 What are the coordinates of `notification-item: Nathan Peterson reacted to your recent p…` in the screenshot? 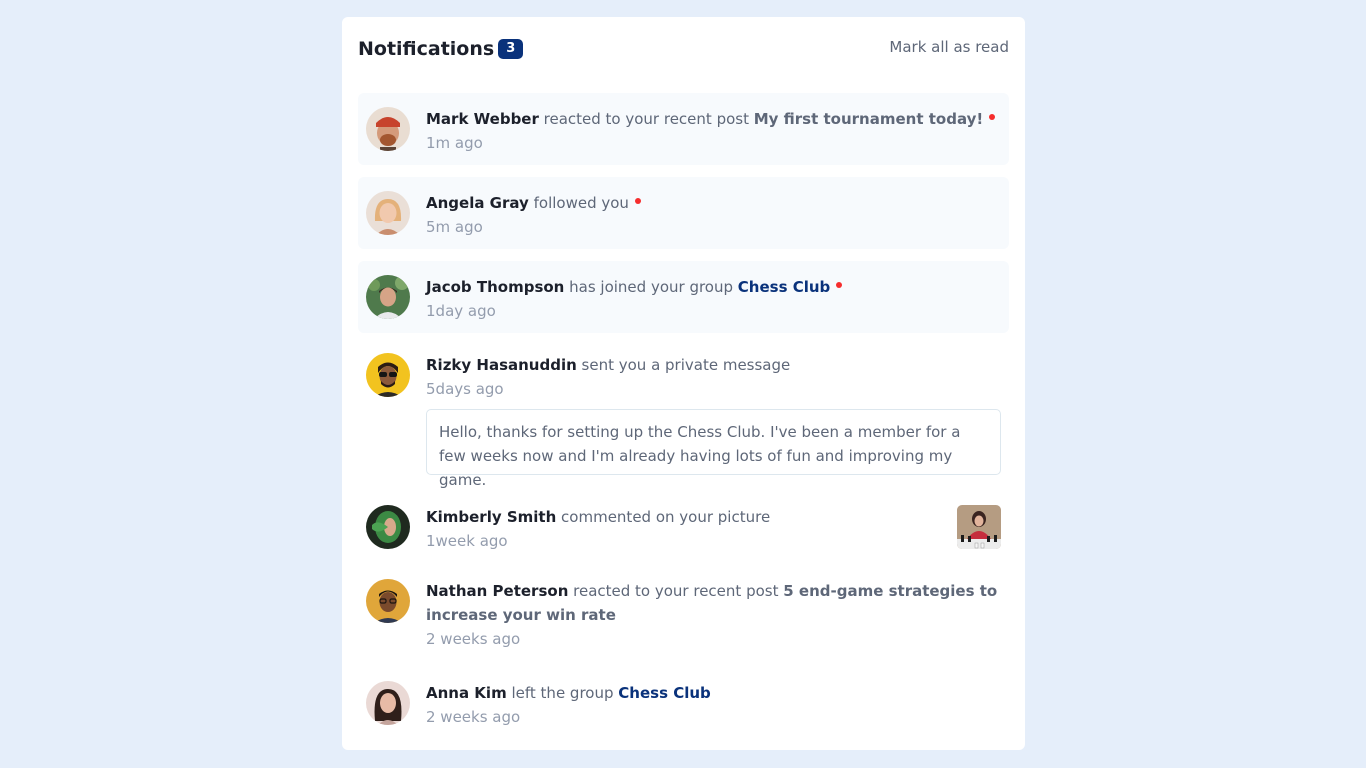 It's located at (683, 616).